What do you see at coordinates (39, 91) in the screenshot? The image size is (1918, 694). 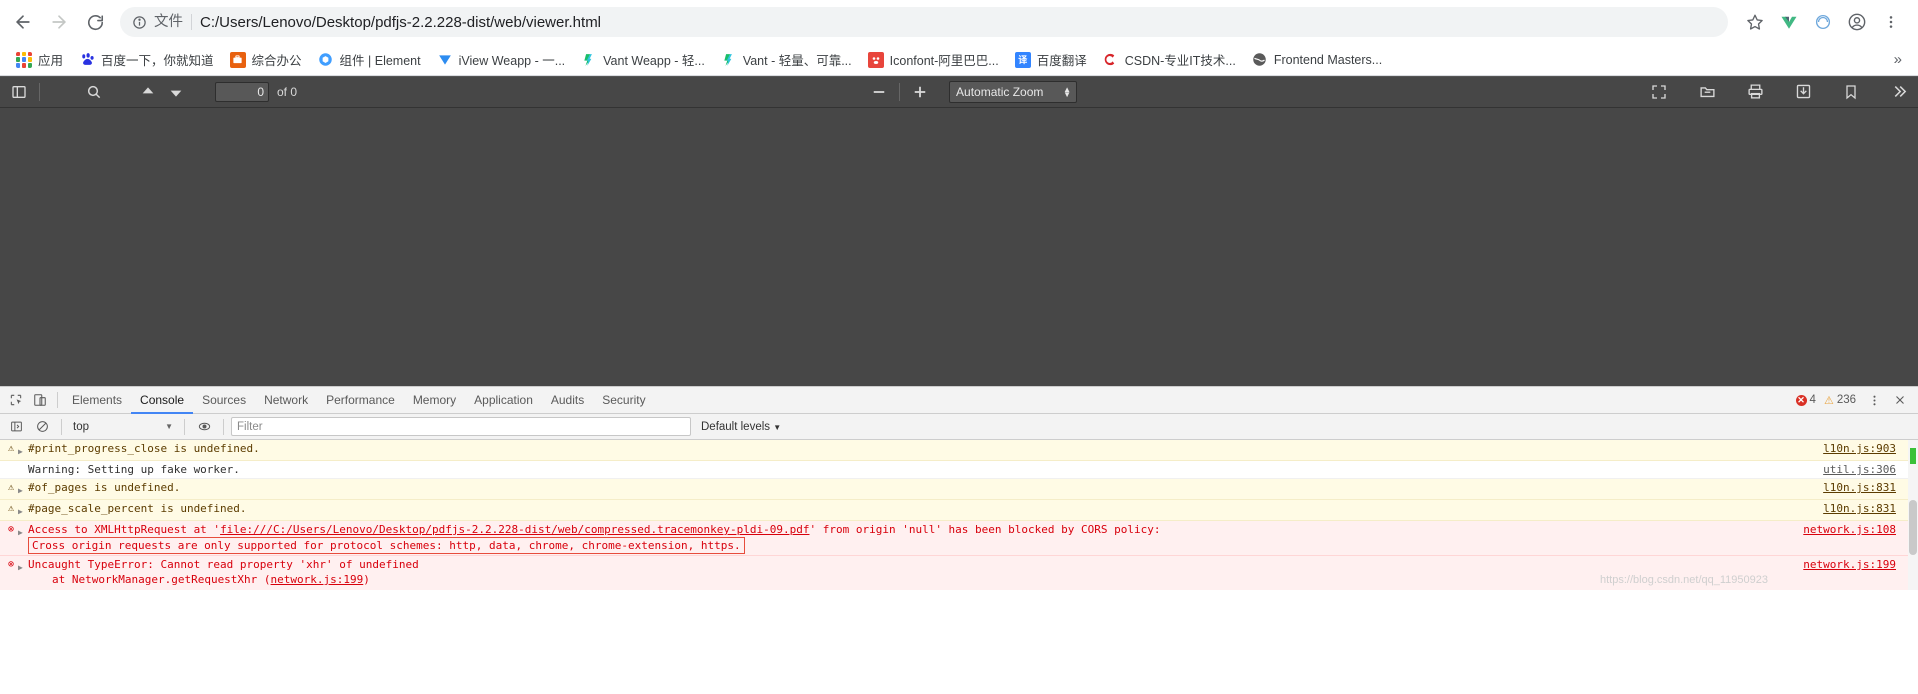 I see `toolbar-divider` at bounding box center [39, 91].